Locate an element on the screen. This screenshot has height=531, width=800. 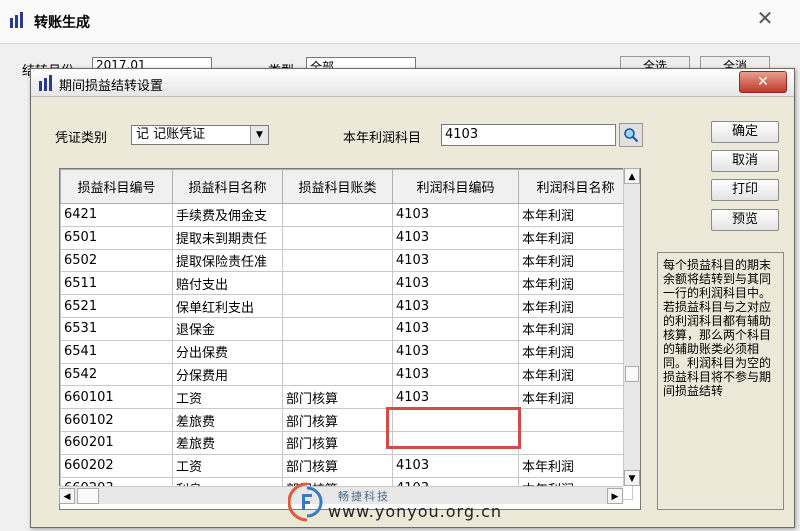
grid-cell: 6531 is located at coordinates (116, 328).